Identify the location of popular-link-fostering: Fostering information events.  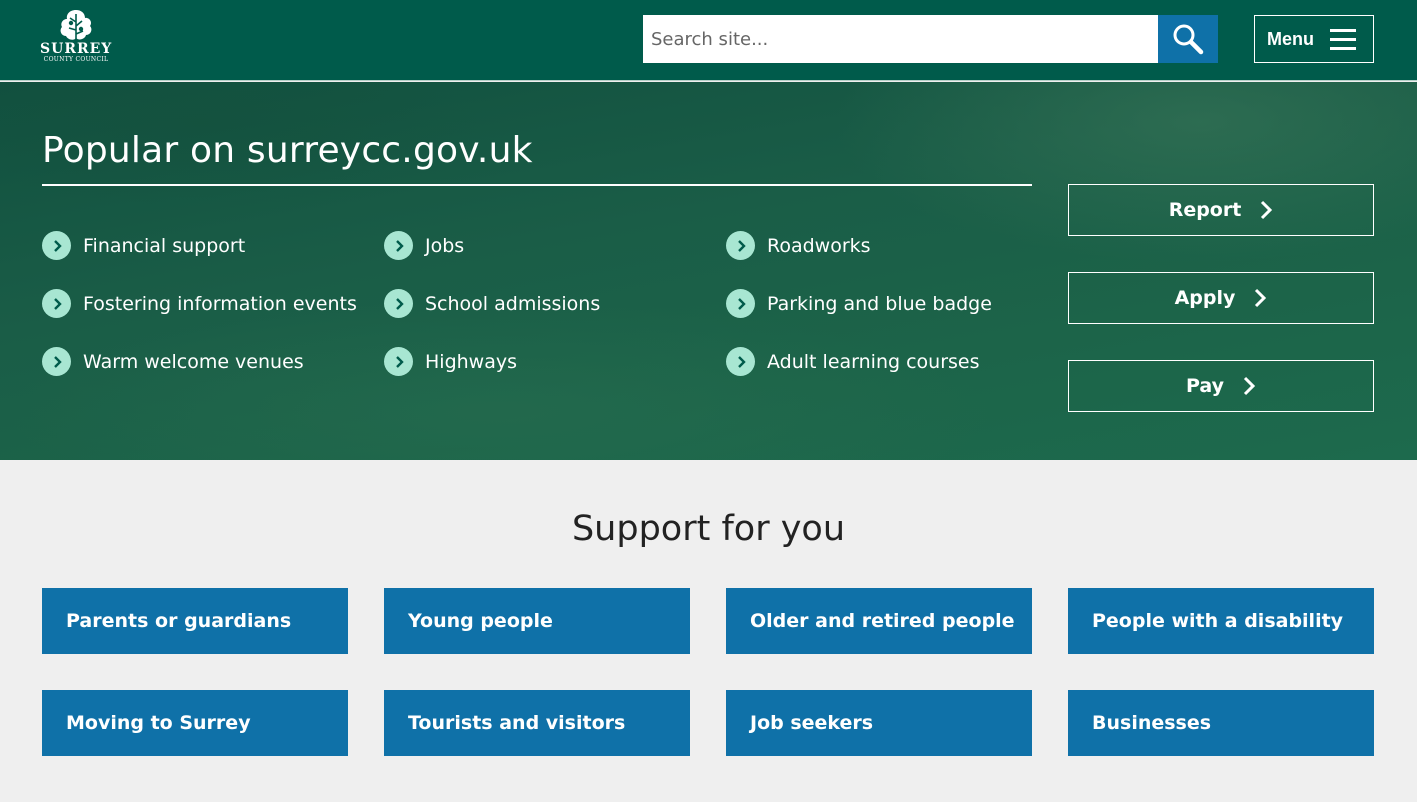
(199, 303).